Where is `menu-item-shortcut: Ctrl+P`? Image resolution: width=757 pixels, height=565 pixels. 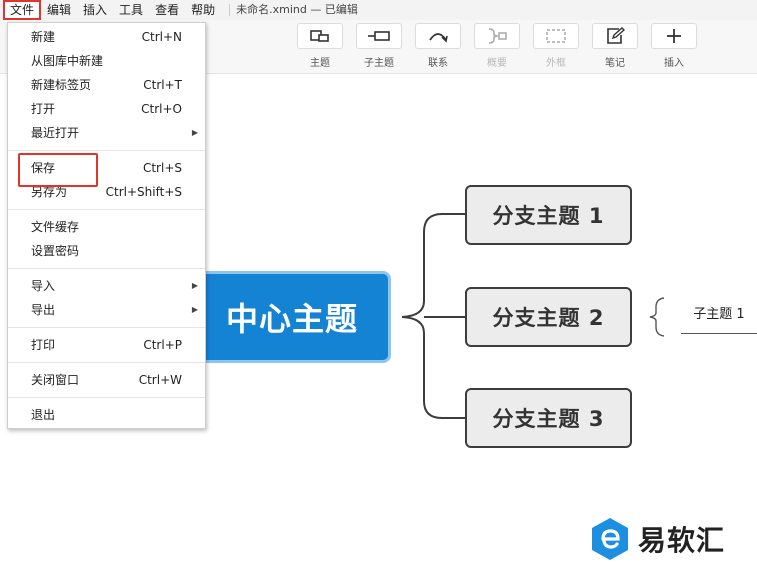 menu-item-shortcut: Ctrl+P is located at coordinates (162, 345).